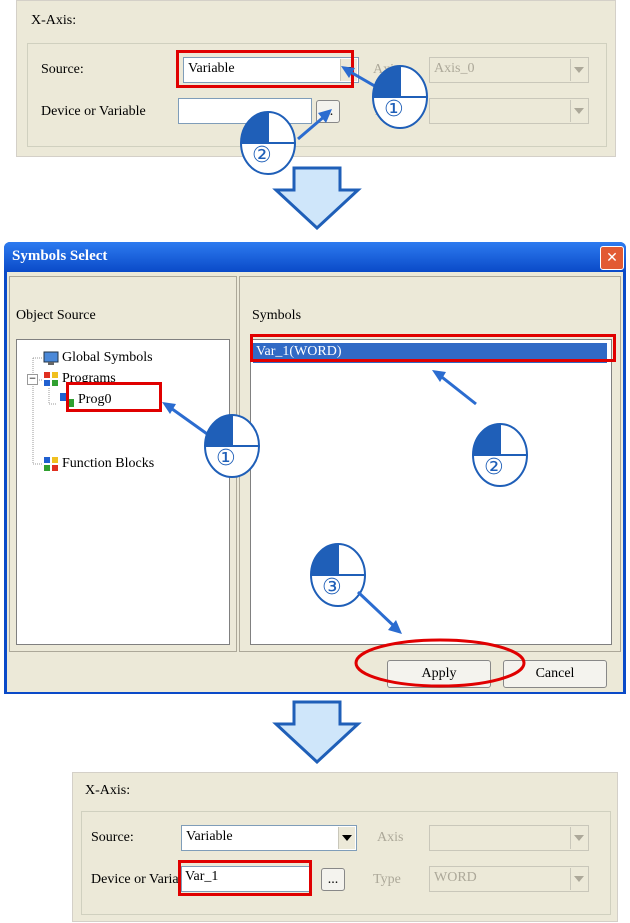 The height and width of the screenshot is (923, 630). I want to click on highlight-prog0, so click(114, 397).